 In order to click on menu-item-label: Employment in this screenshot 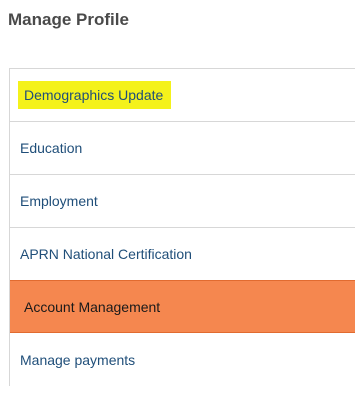, I will do `click(59, 201)`.